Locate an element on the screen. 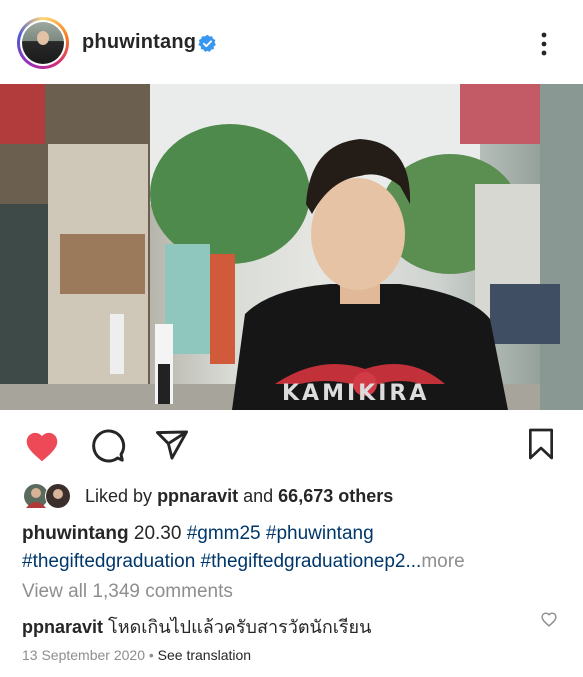  post-date: 13 September 2020 is located at coordinates (83, 655).